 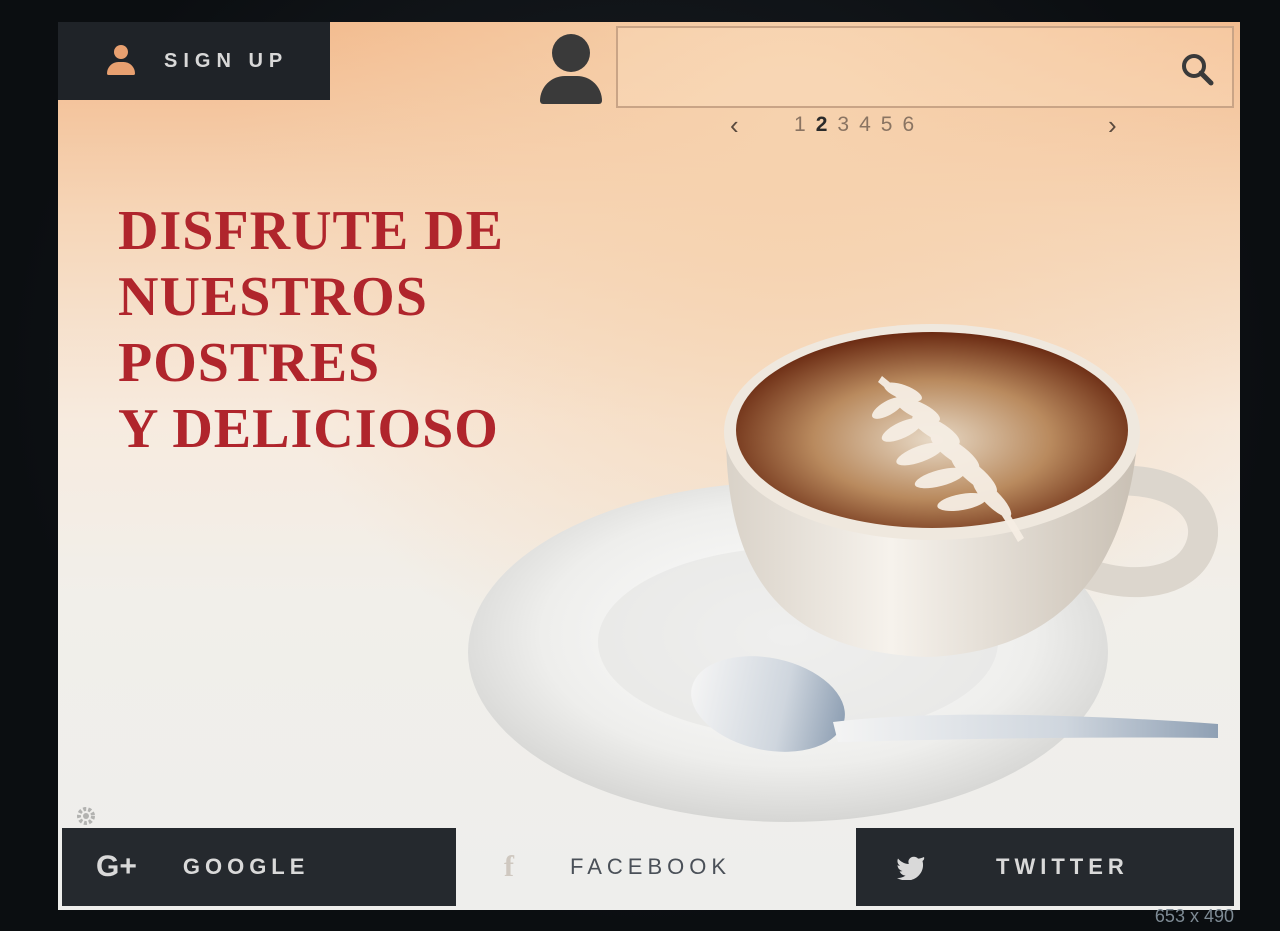 What do you see at coordinates (1062, 866) in the screenshot?
I see `twitter-label: TWITTER` at bounding box center [1062, 866].